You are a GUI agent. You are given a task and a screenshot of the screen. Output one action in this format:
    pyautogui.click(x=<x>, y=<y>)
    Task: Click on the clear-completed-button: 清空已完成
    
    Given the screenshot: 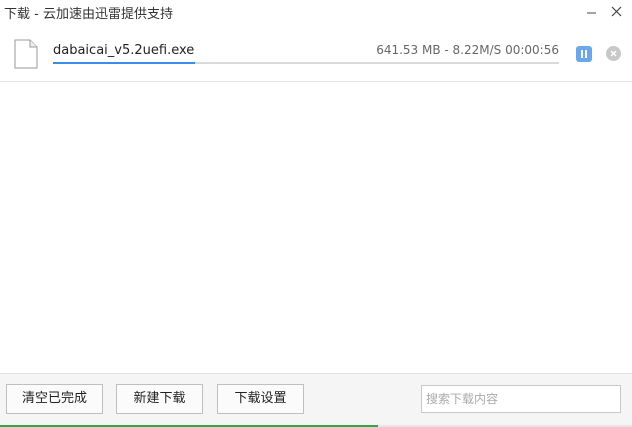 What is the action you would take?
    pyautogui.click(x=54, y=399)
    